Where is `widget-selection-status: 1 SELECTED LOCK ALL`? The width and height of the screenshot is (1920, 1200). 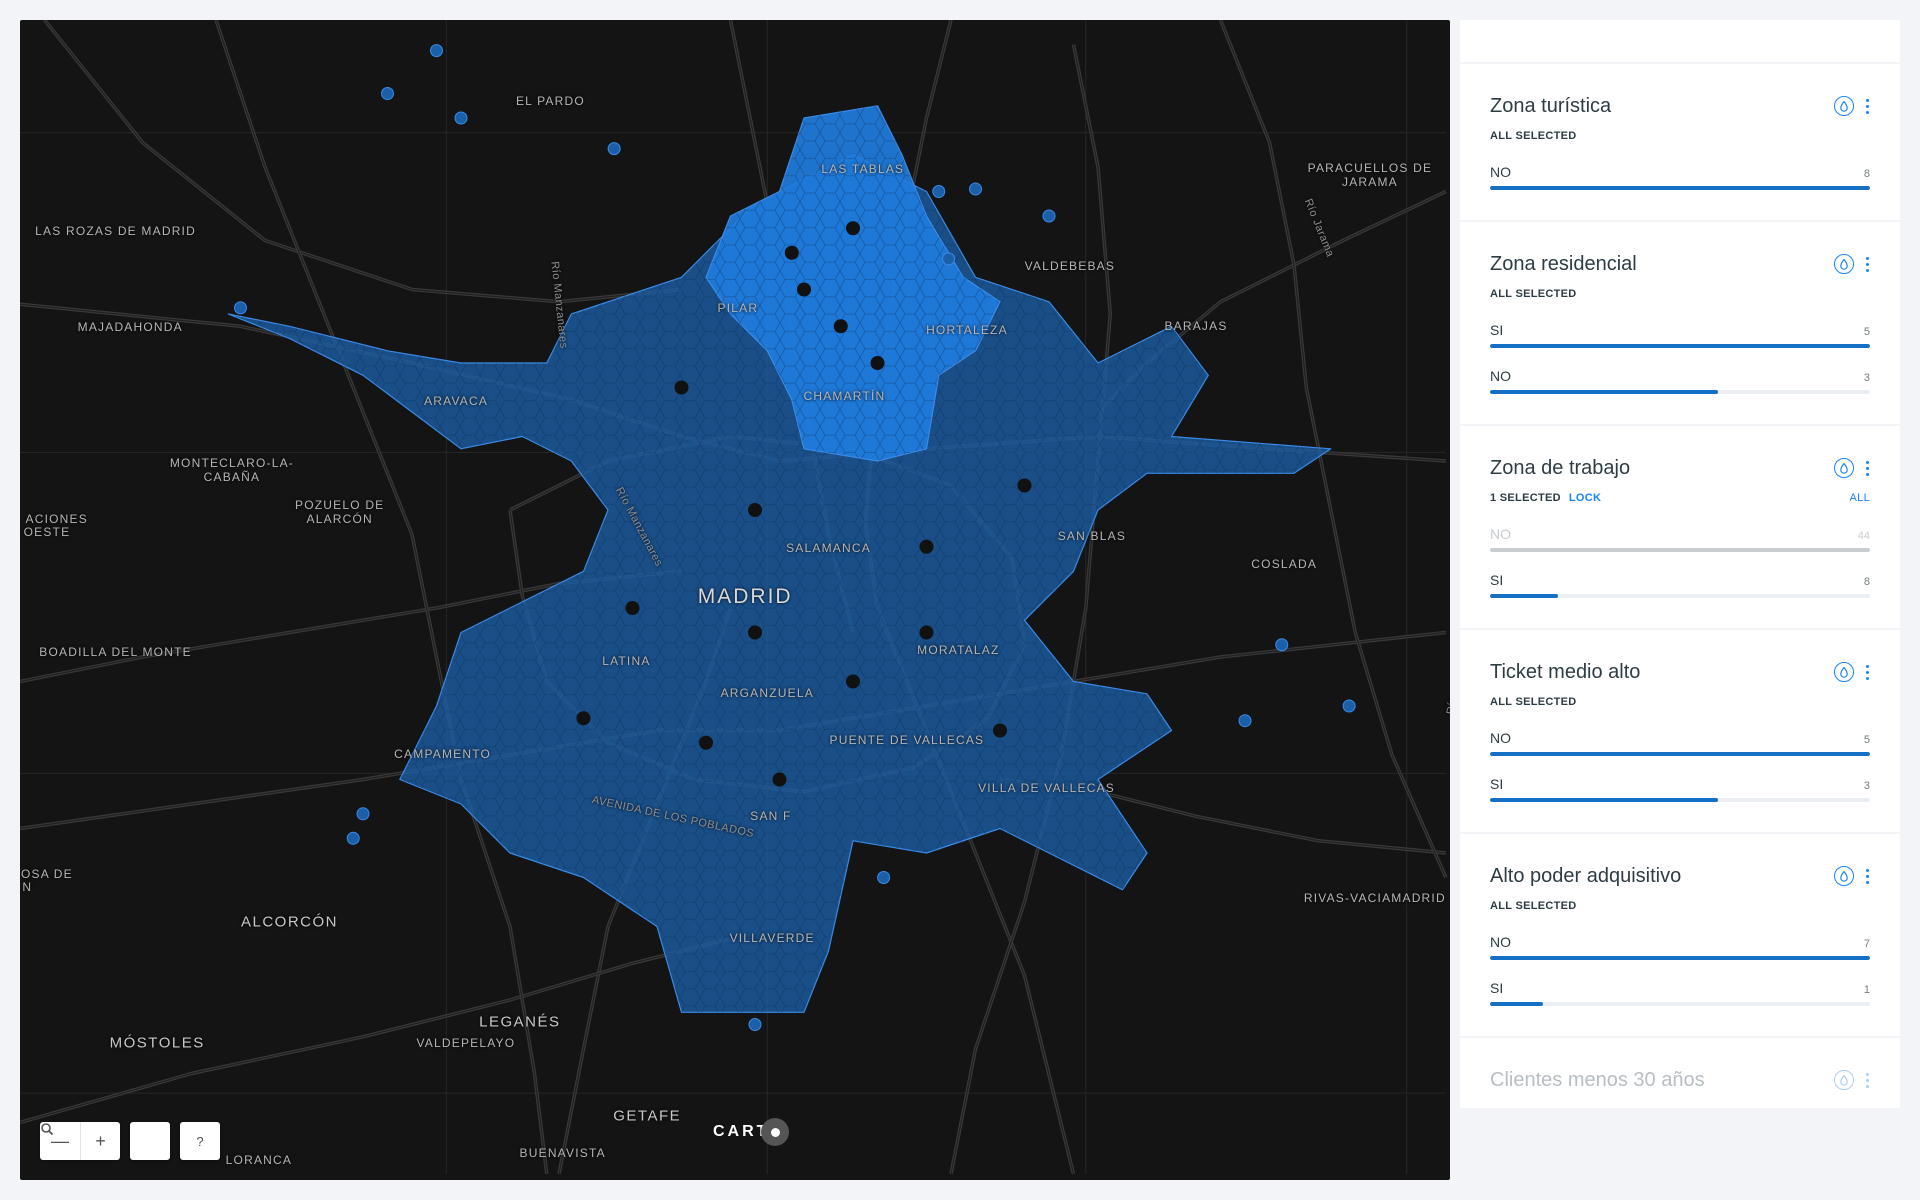 widget-selection-status: 1 SELECTED LOCK ALL is located at coordinates (1680, 499).